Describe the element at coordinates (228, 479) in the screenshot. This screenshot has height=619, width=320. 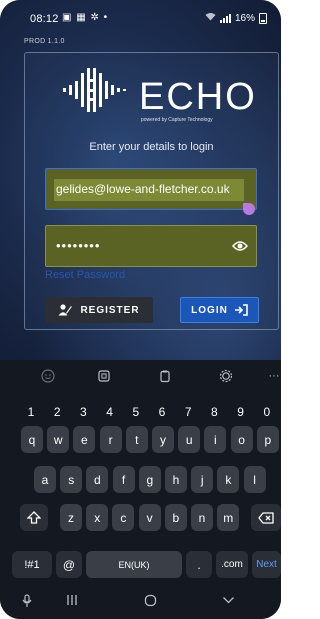
I see `letter-key-k: k` at that location.